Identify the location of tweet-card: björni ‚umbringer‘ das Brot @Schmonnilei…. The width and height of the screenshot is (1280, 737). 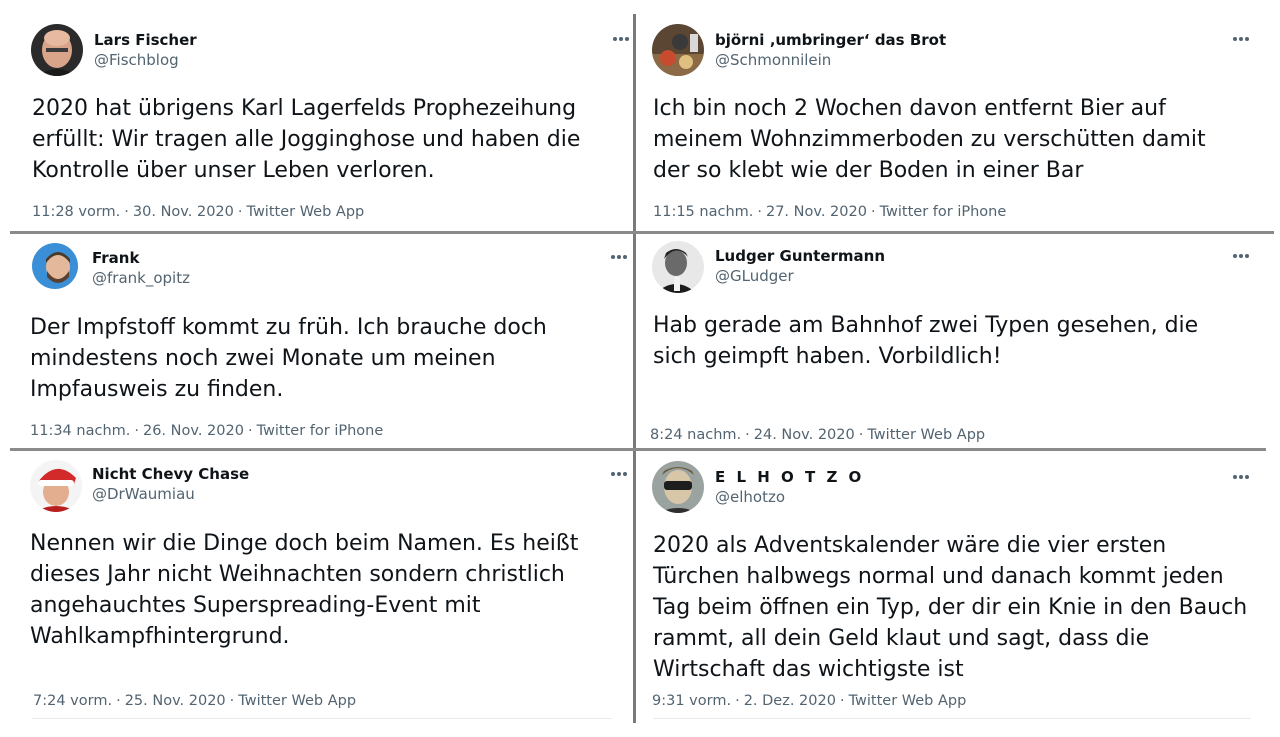
(951, 122).